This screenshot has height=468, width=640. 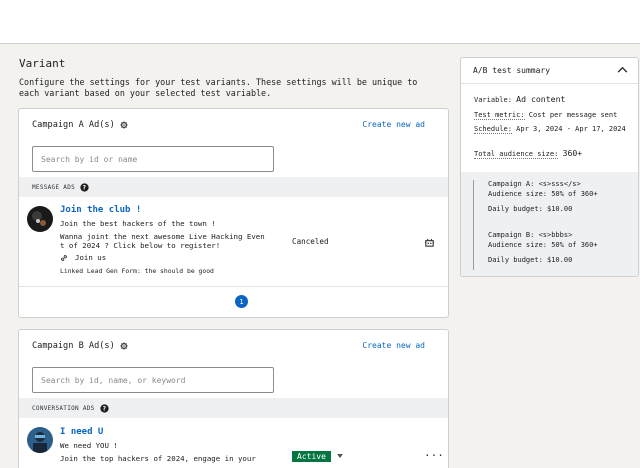 I want to click on create-new-ad-b-link: Create new ad, so click(x=393, y=345).